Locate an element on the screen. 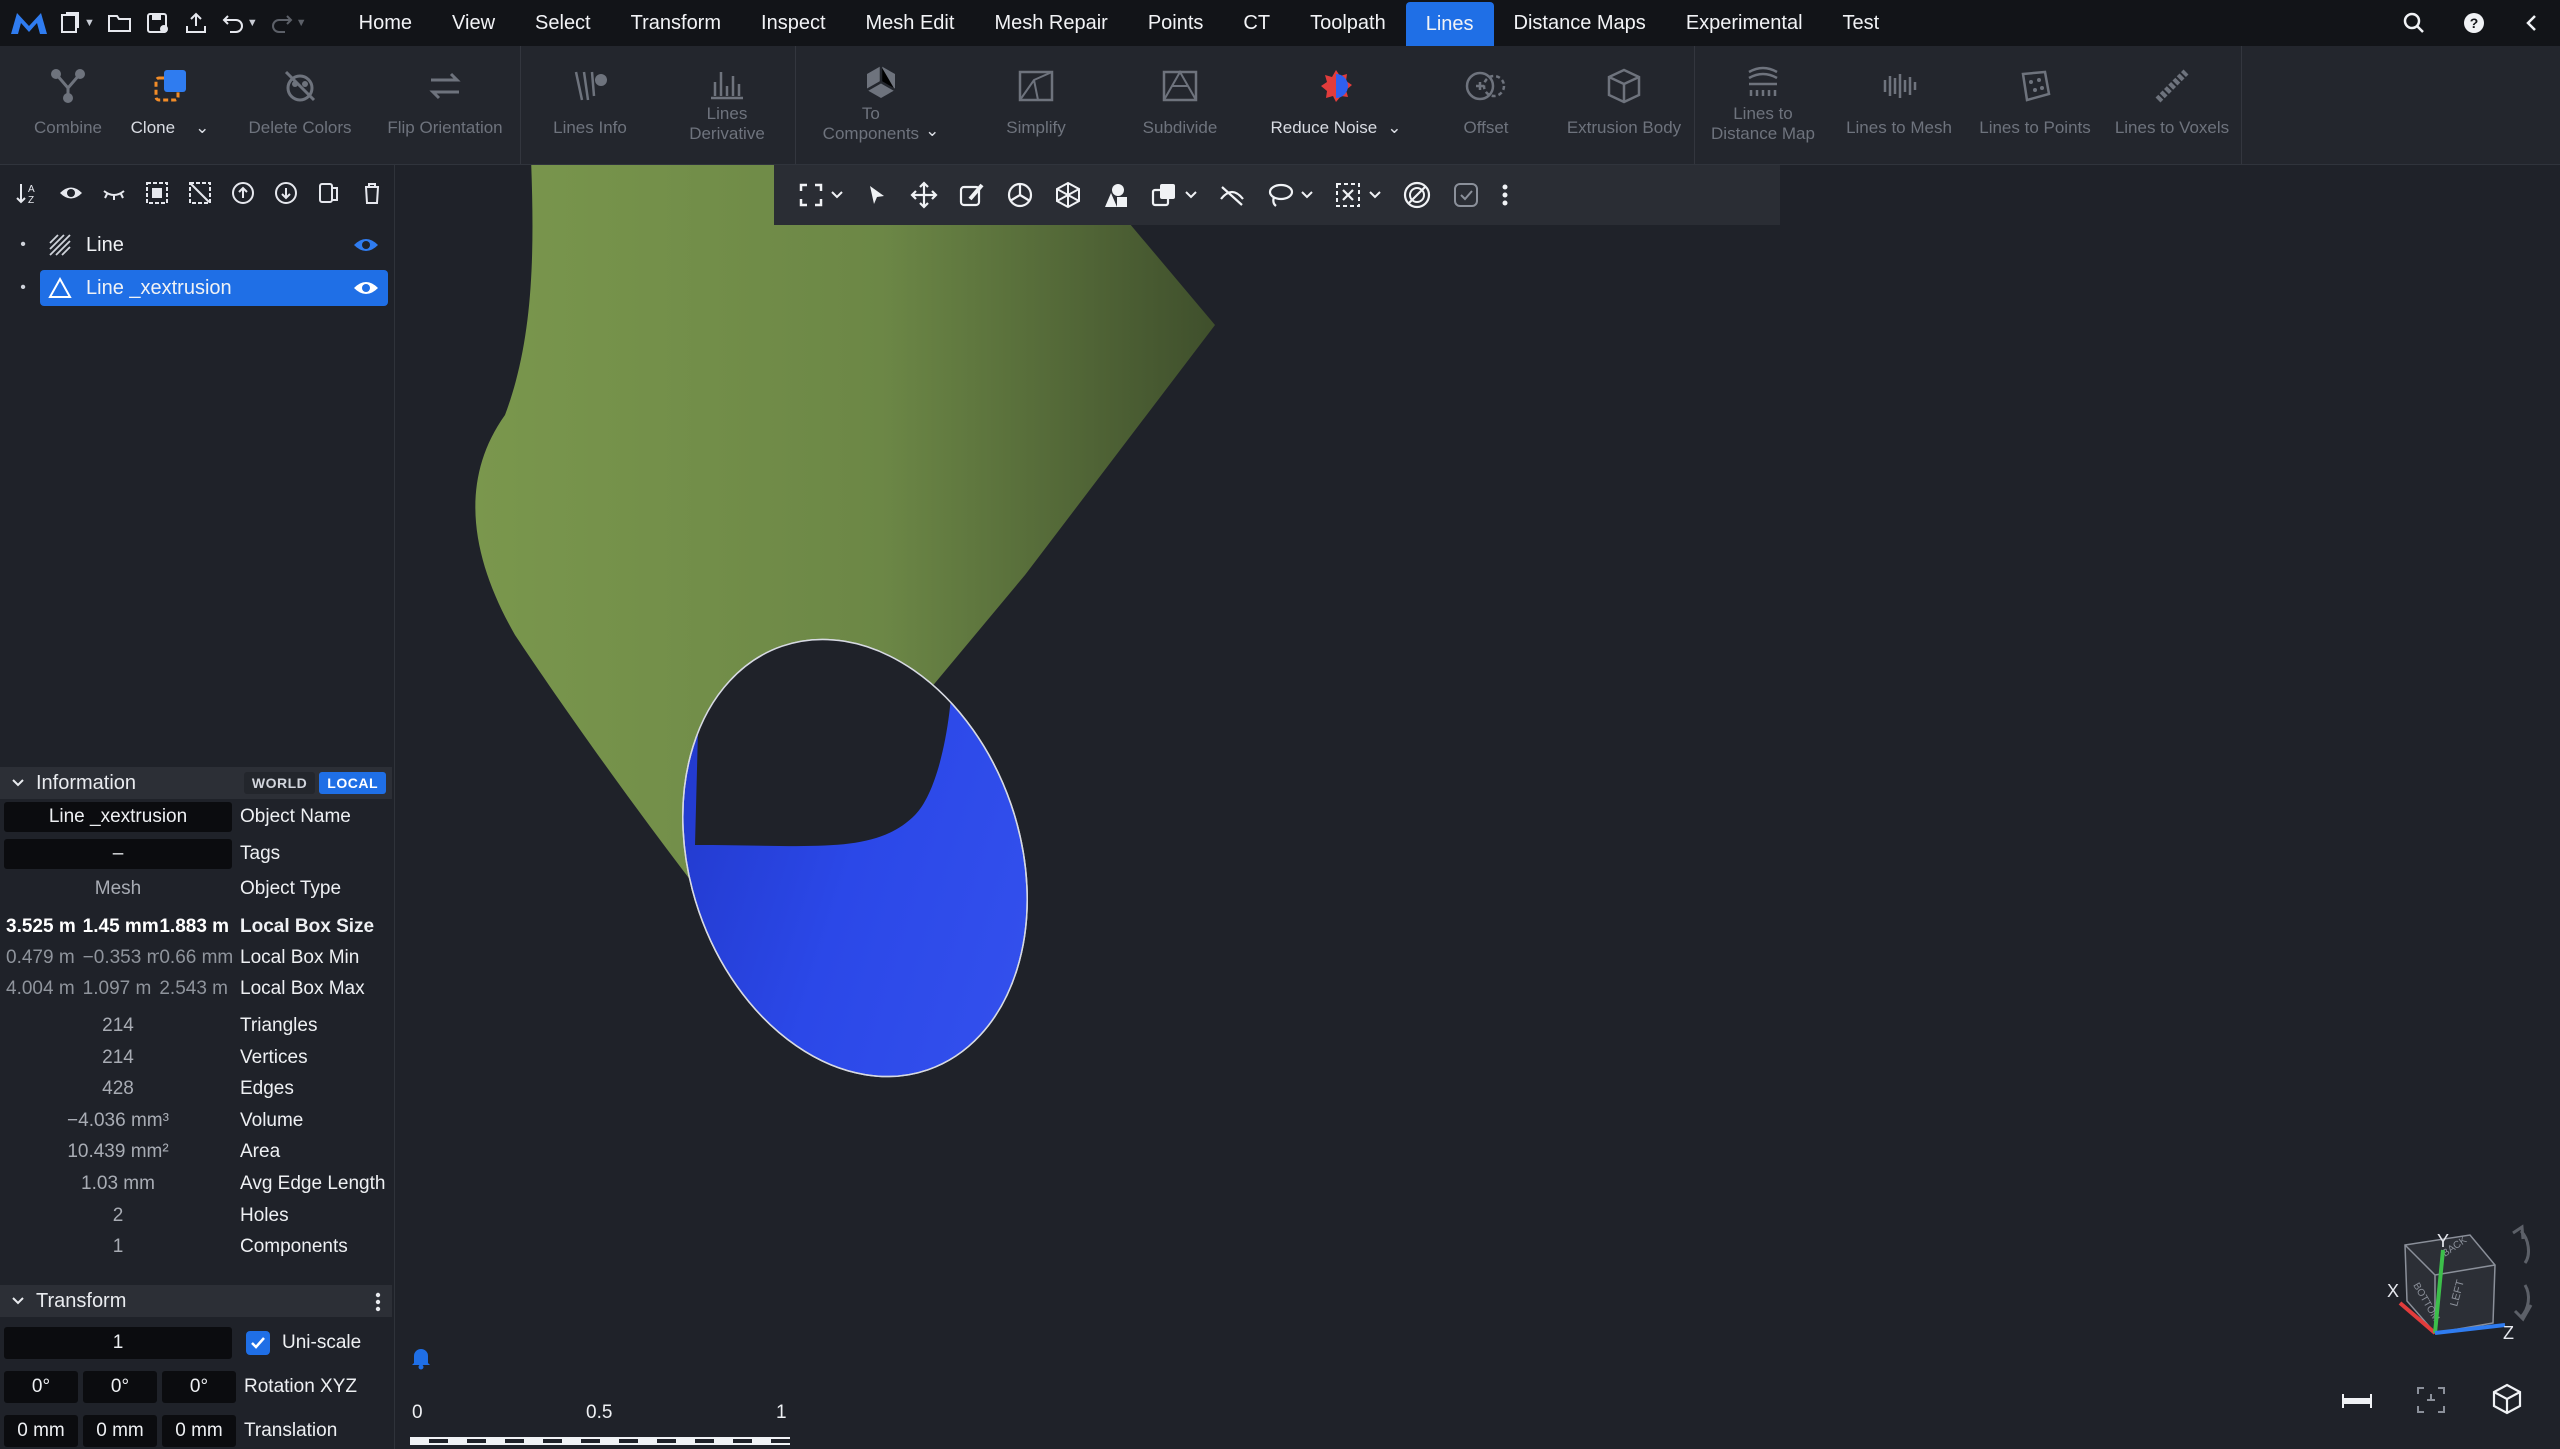  select-tool-button is located at coordinates (877, 195).